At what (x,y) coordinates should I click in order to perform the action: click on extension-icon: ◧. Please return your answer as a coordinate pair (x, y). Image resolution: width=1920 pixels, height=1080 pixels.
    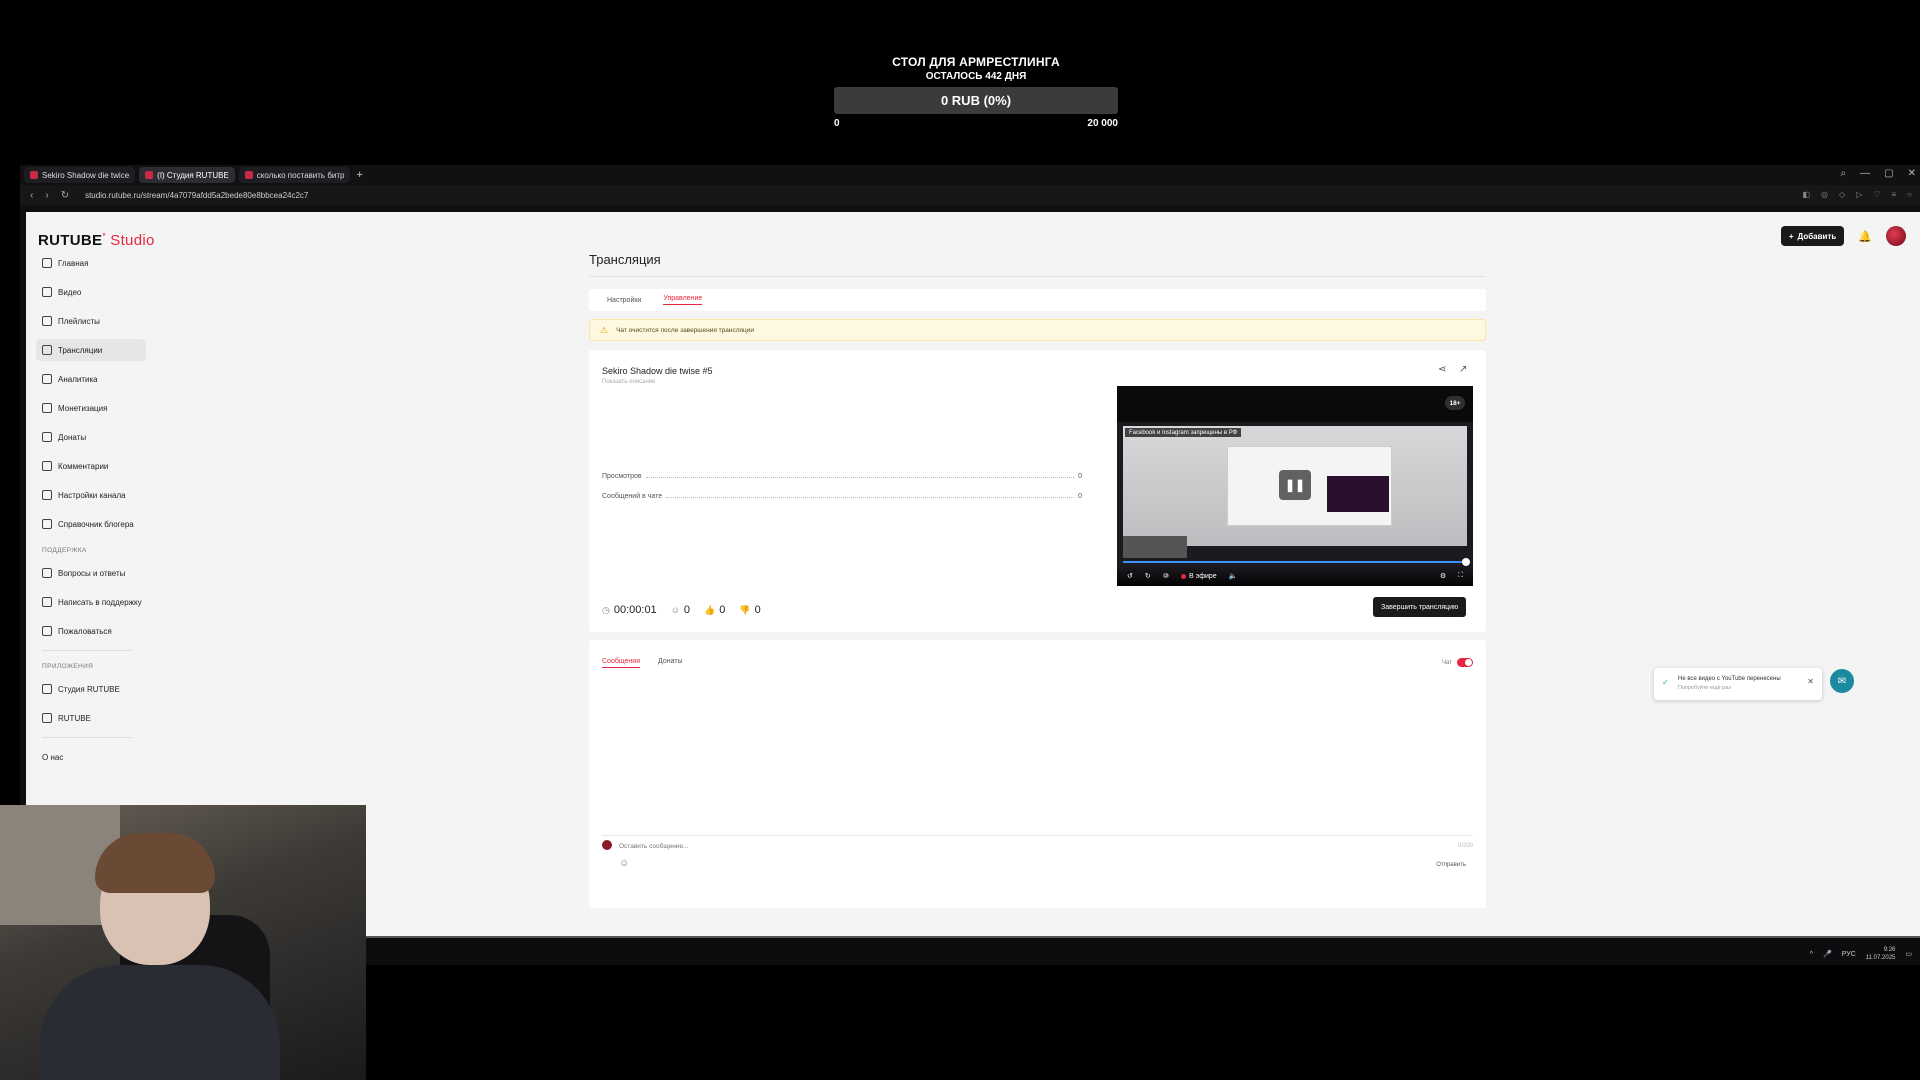
    Looking at the image, I should click on (1806, 194).